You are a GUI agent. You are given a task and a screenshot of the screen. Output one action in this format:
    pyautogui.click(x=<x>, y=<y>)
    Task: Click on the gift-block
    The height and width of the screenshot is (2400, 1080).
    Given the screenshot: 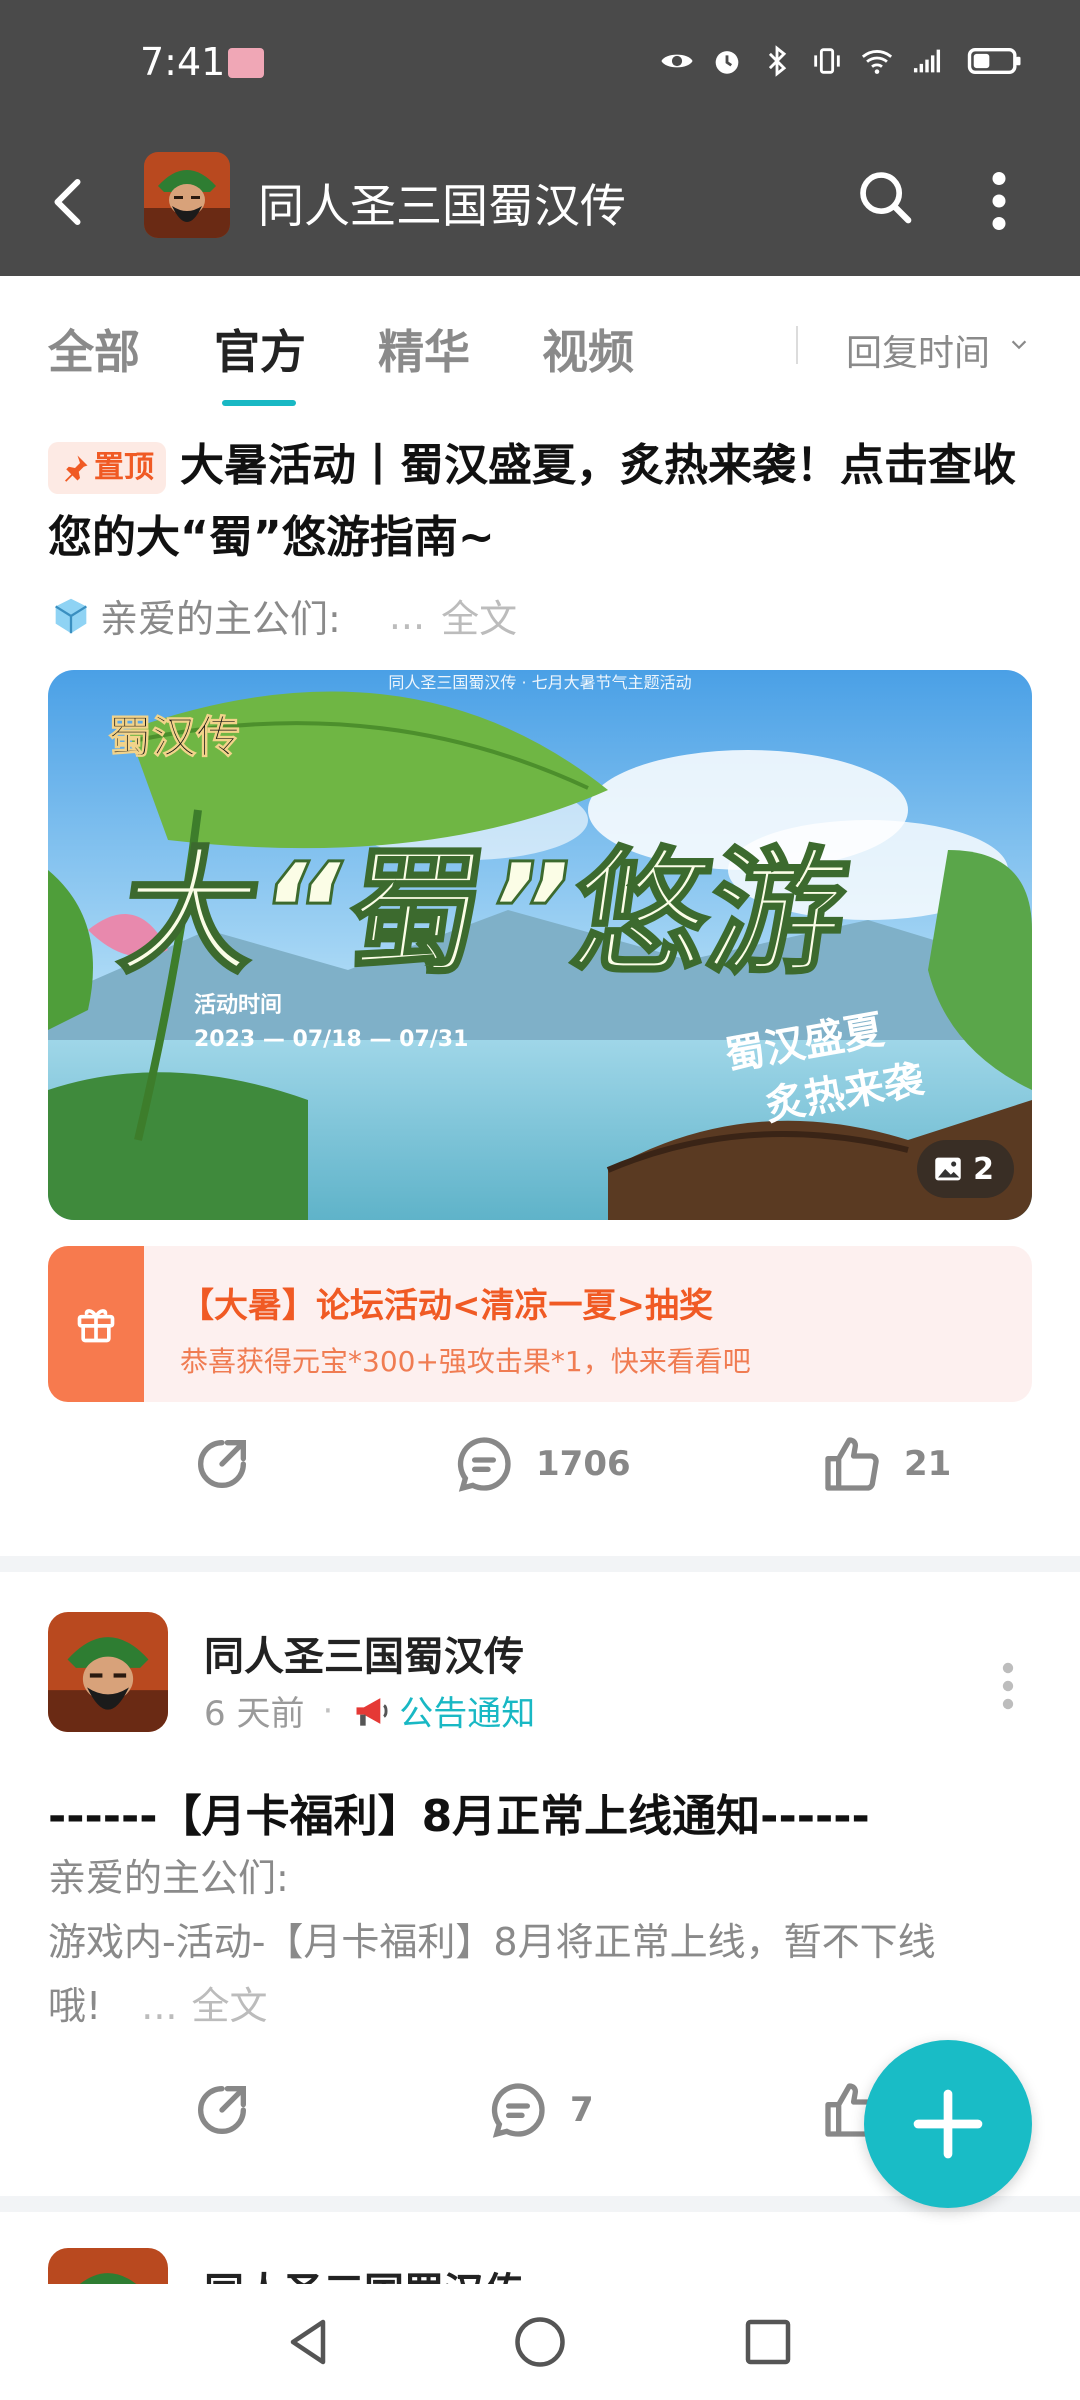 What is the action you would take?
    pyautogui.click(x=96, y=1324)
    